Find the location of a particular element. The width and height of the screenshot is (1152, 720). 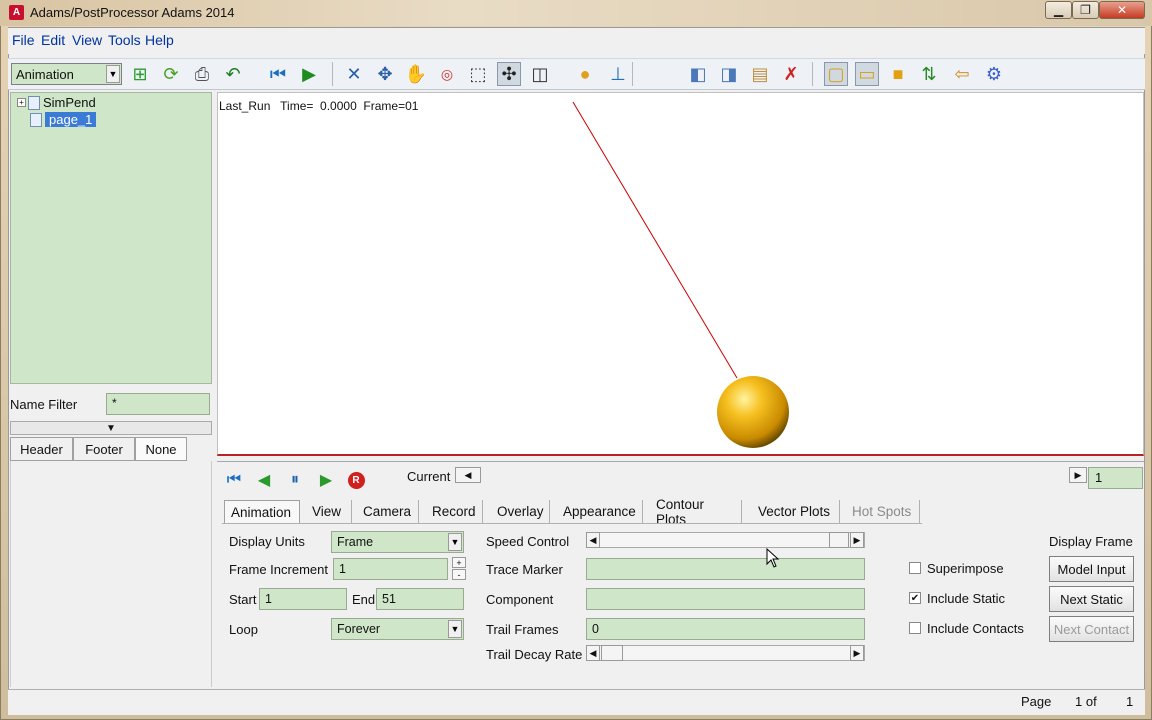

trail-frames-label: Trail Frames is located at coordinates (522, 629).